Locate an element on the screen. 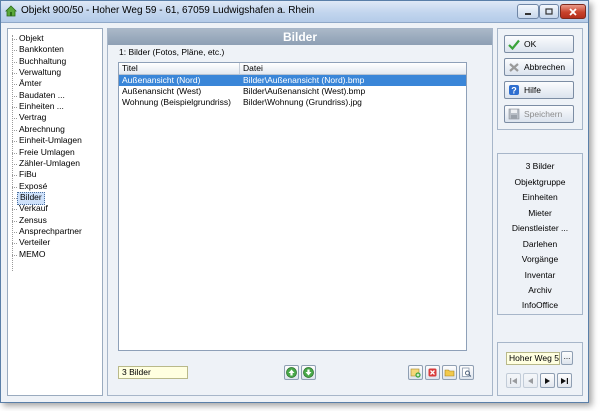  nav-item: Zensus is located at coordinates (33, 220).